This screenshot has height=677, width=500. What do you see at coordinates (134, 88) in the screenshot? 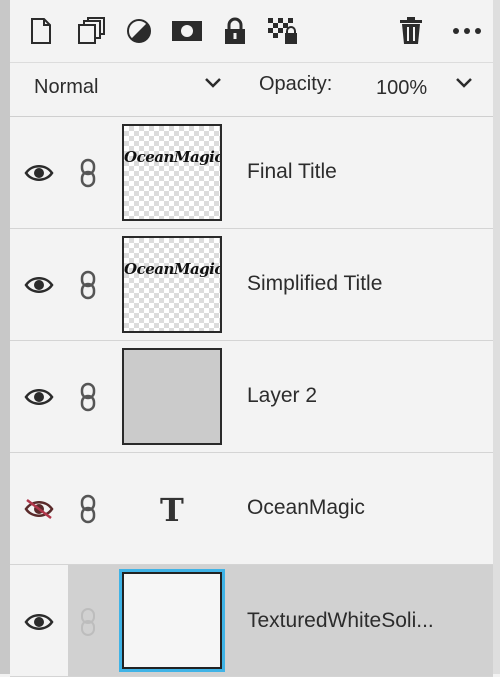
I see `blend-mode-dropdown: Normal` at bounding box center [134, 88].